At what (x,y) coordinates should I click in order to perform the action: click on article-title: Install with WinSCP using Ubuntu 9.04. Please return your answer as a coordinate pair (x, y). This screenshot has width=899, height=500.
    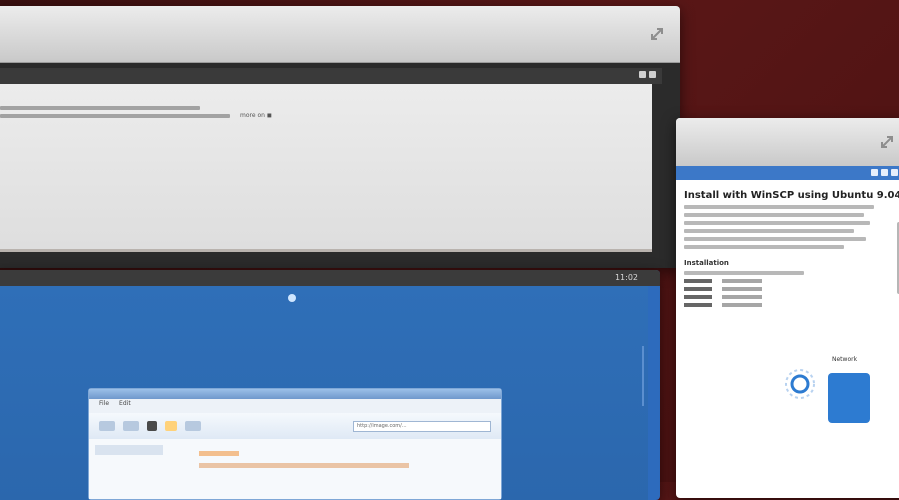
    Looking at the image, I should click on (791, 195).